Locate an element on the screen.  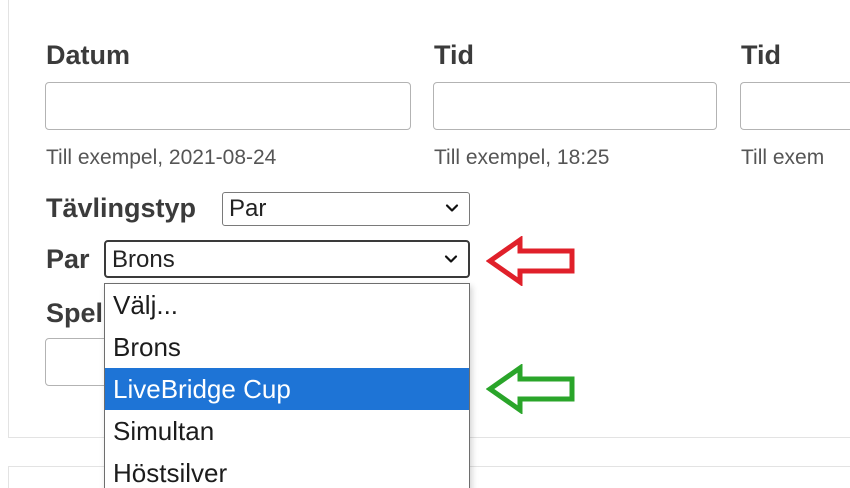
datum-label: Datum is located at coordinates (88, 55).